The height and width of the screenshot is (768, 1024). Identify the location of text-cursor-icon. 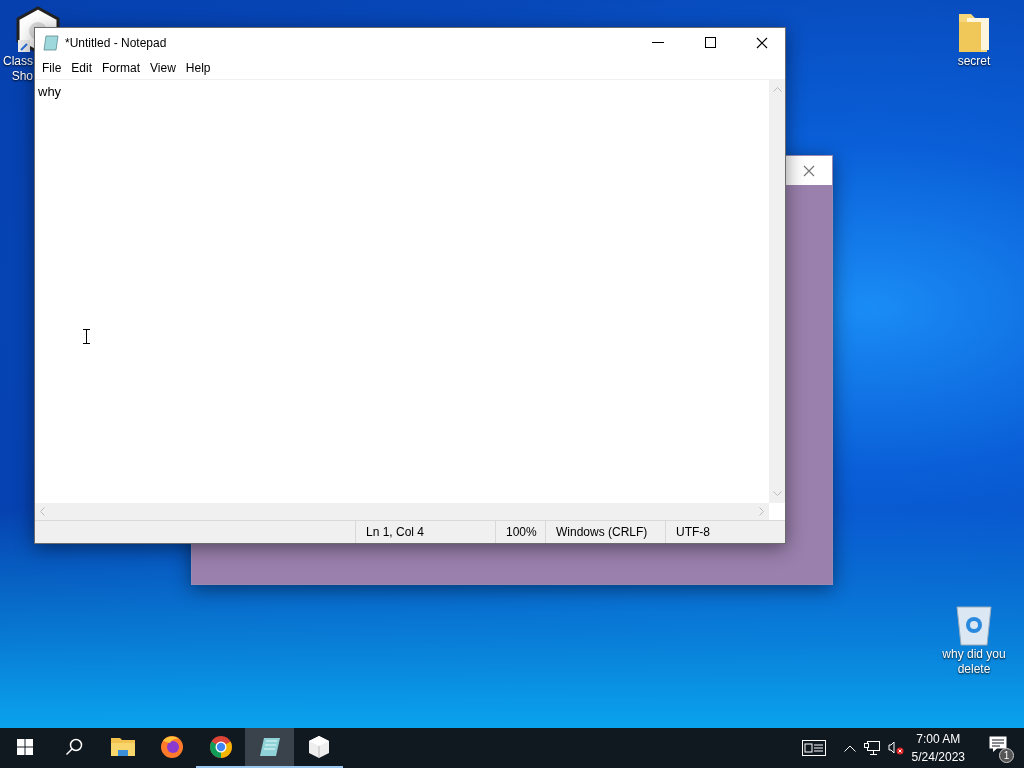
(86, 336).